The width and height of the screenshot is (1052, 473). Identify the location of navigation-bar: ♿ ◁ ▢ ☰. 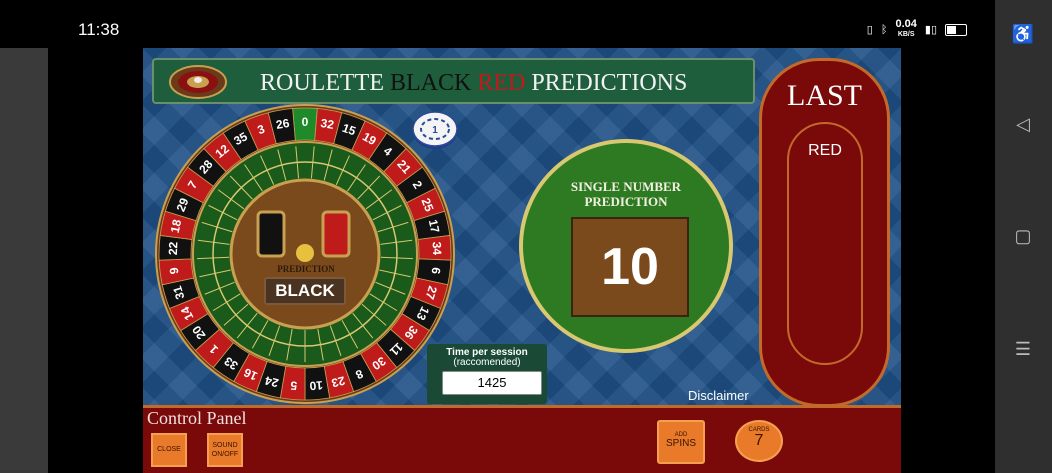
(1023, 236).